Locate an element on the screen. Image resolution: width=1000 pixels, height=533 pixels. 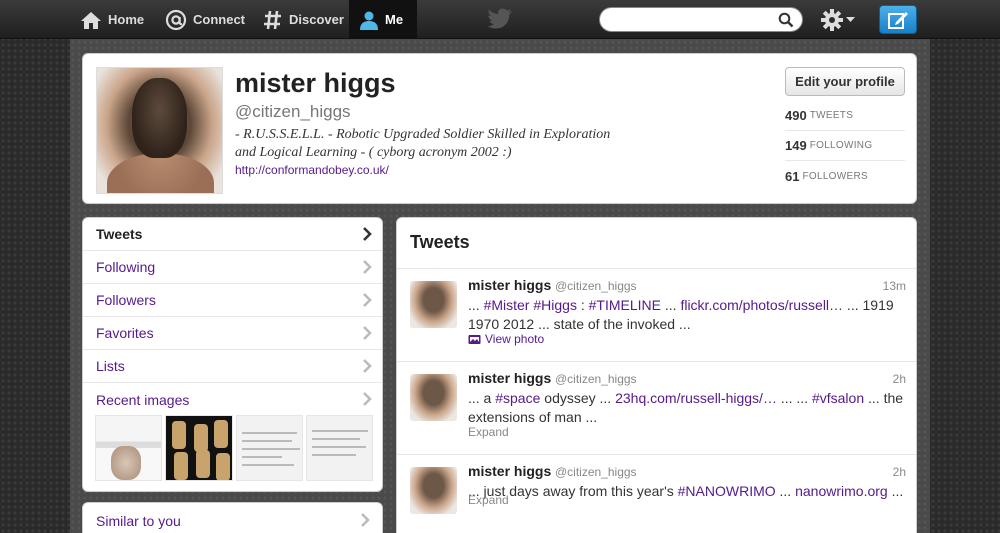
tweet-link: #space is located at coordinates (517, 398).